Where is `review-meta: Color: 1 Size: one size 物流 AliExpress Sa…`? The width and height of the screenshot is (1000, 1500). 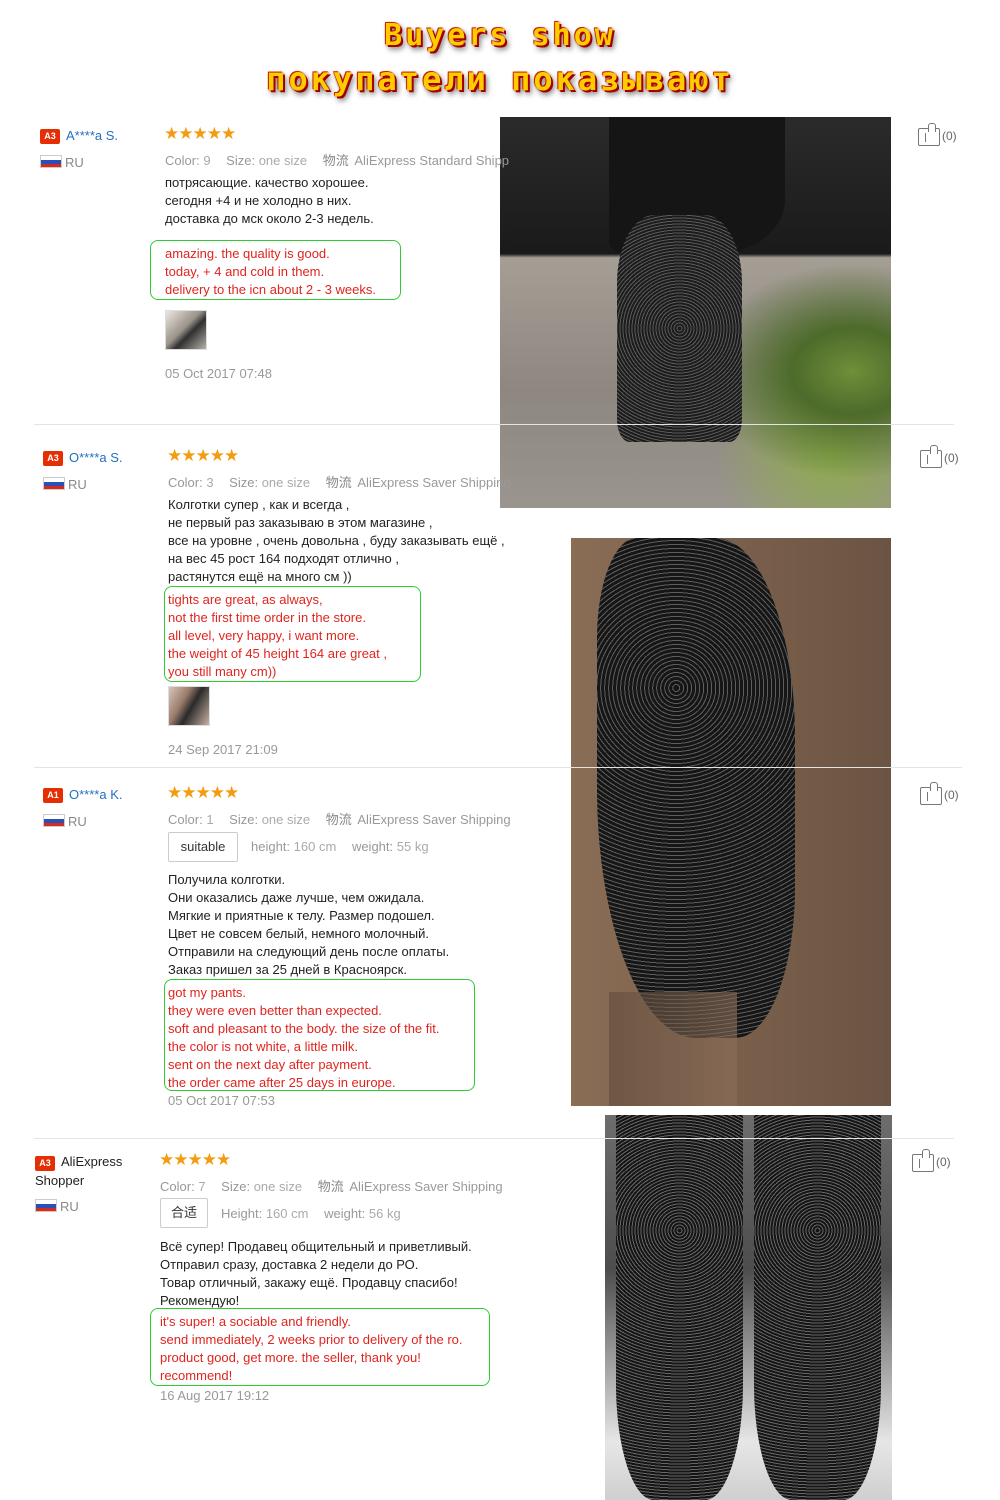 review-meta: Color: 1 Size: one size 物流 AliExpress Sa… is located at coordinates (339, 819).